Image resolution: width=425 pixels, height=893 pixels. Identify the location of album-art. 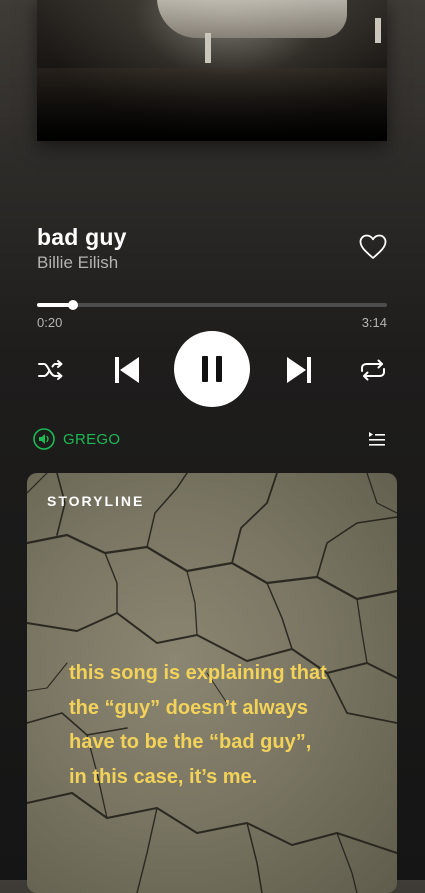
(212, 70).